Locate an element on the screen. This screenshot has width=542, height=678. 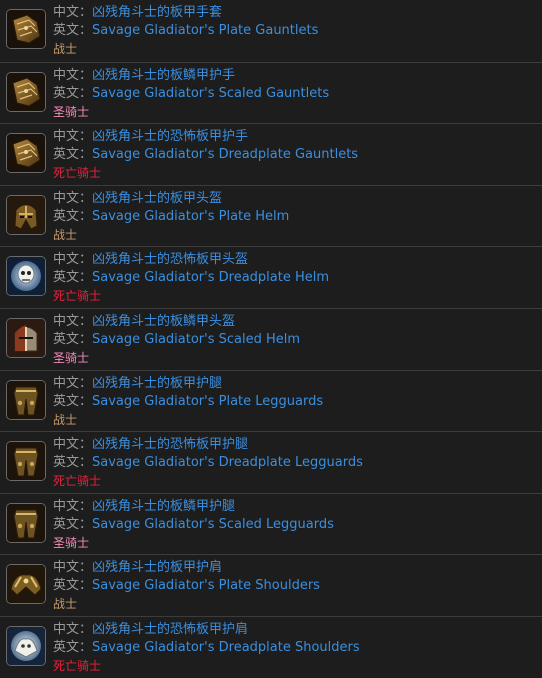
chinese-name-link: 凶残角斗士的板甲手套 is located at coordinates (157, 12).